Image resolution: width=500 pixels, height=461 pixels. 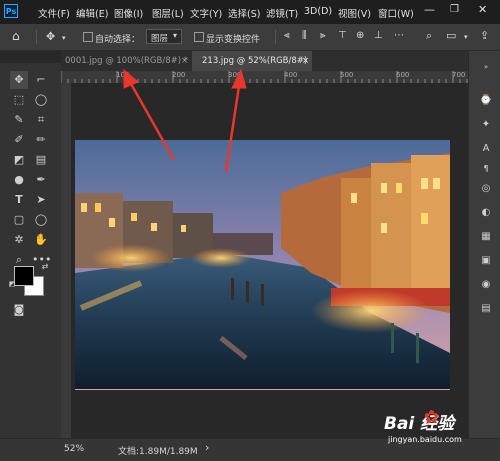 What do you see at coordinates (354, 13) in the screenshot?
I see `menu-view: 视图(V)` at bounding box center [354, 13].